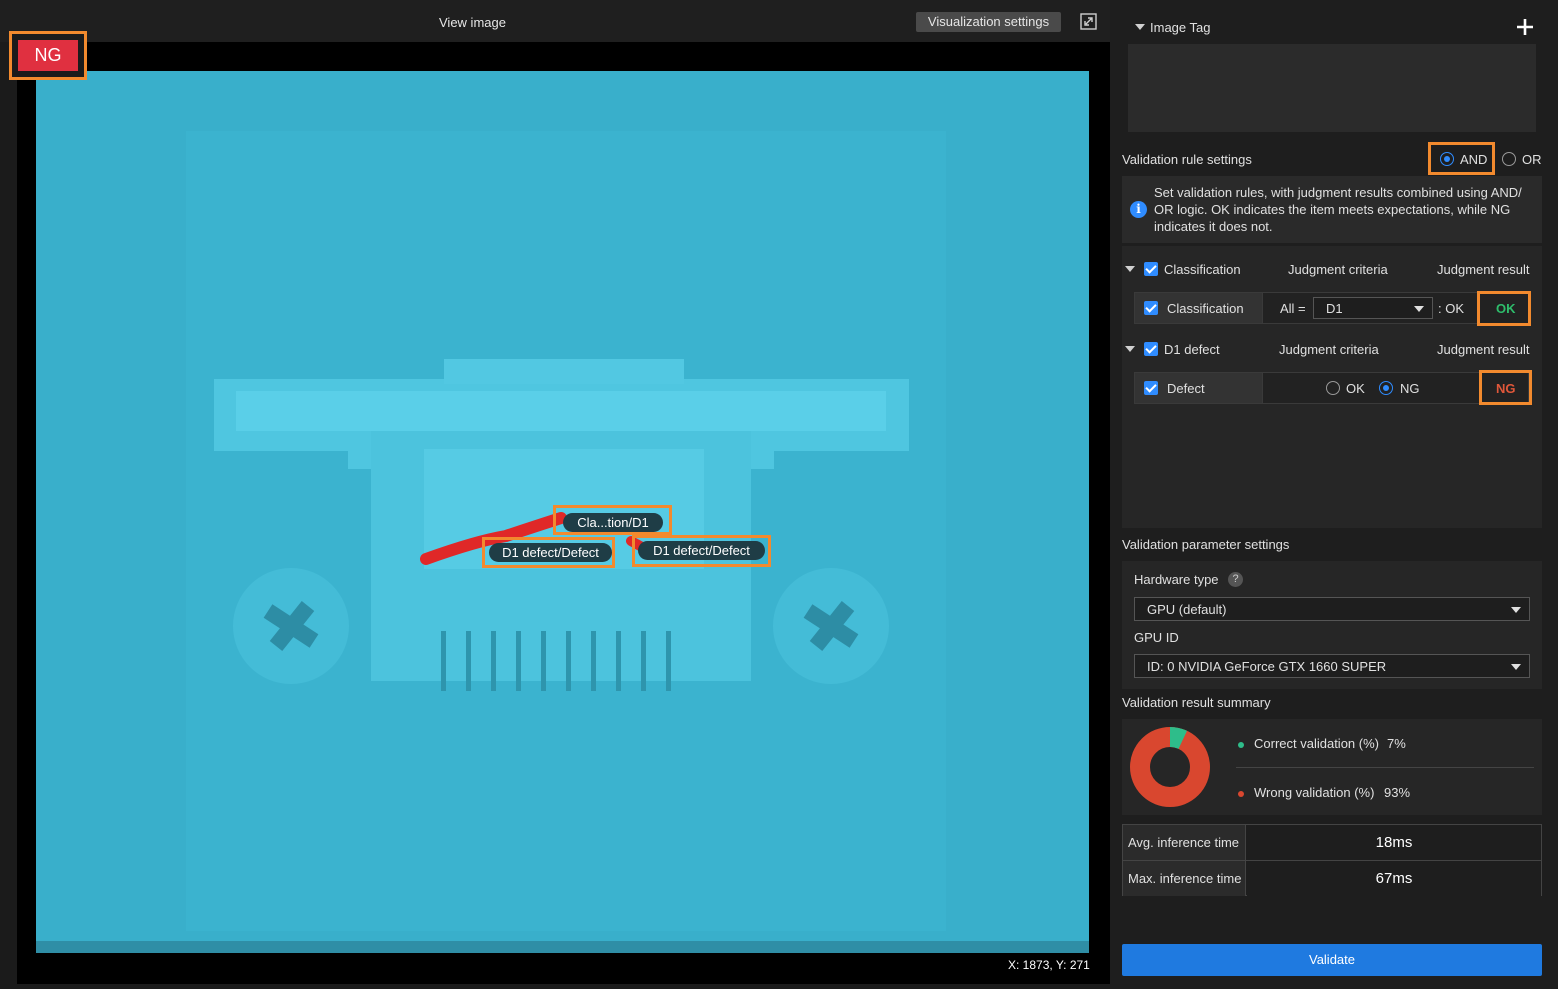  What do you see at coordinates (1509, 159) in the screenshot?
I see `or-radio` at bounding box center [1509, 159].